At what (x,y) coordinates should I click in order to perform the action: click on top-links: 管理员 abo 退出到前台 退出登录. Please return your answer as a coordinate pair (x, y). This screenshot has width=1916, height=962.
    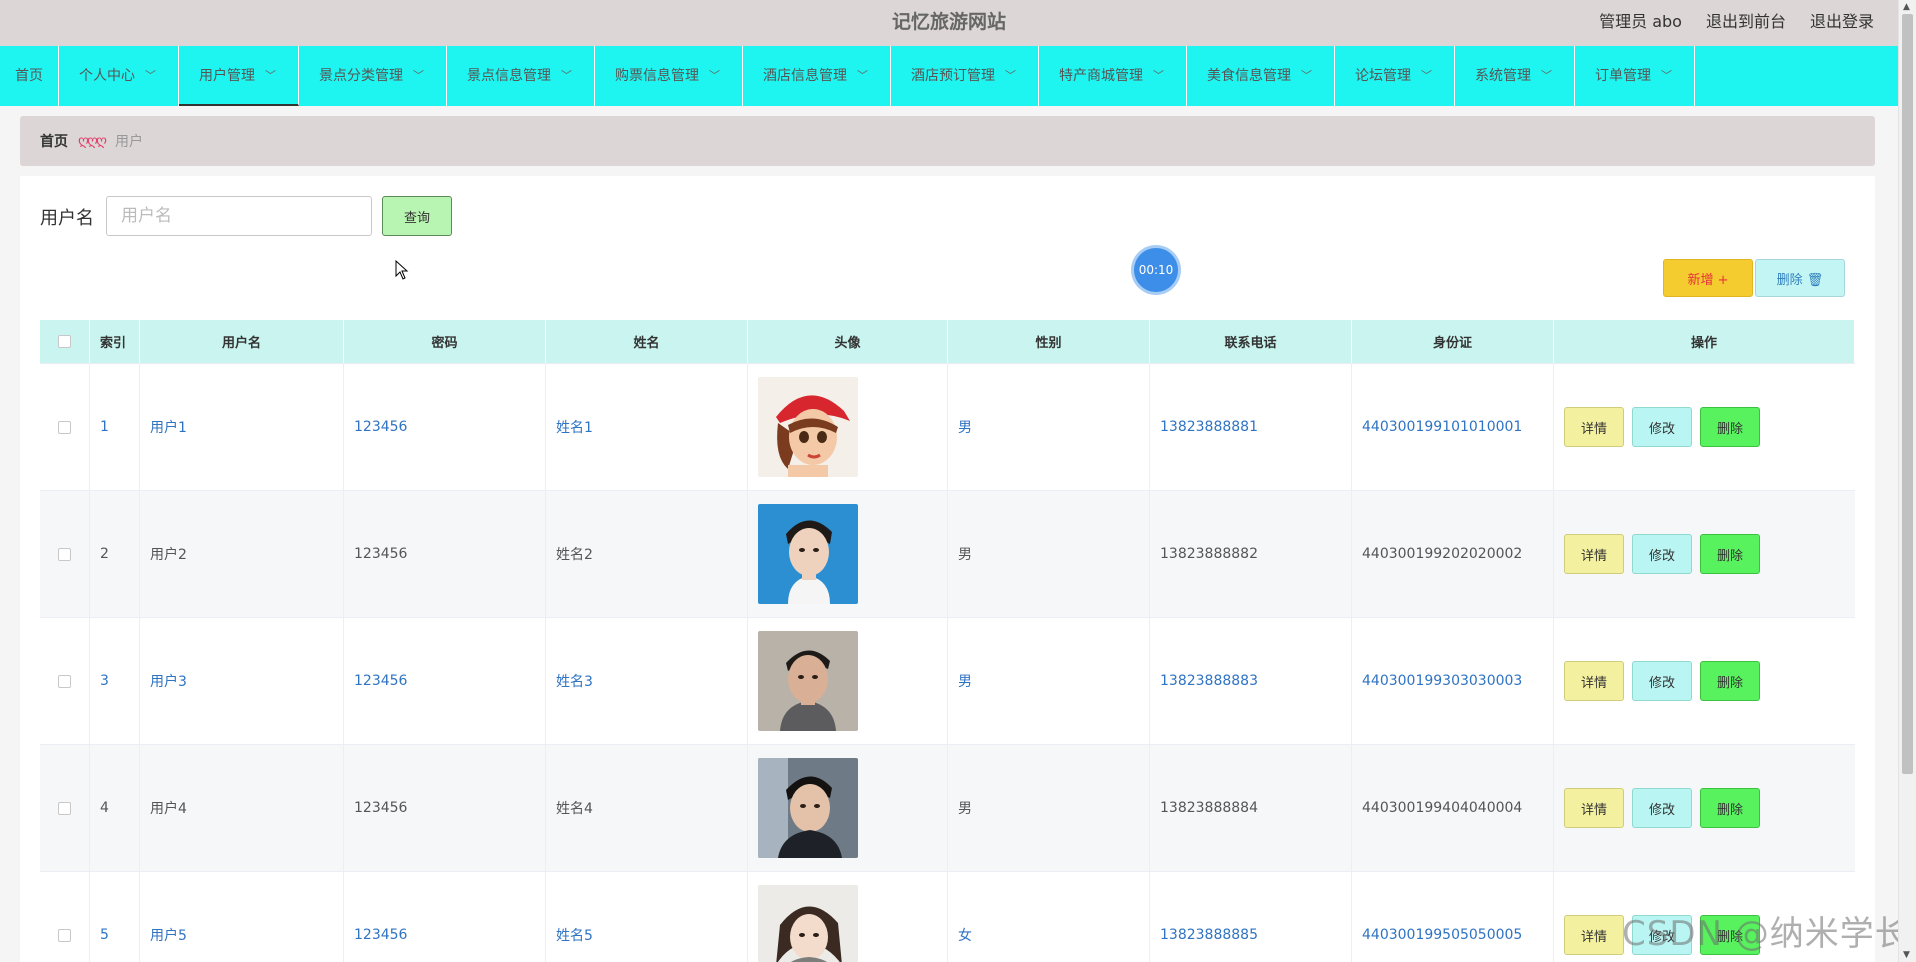
    Looking at the image, I should click on (1736, 22).